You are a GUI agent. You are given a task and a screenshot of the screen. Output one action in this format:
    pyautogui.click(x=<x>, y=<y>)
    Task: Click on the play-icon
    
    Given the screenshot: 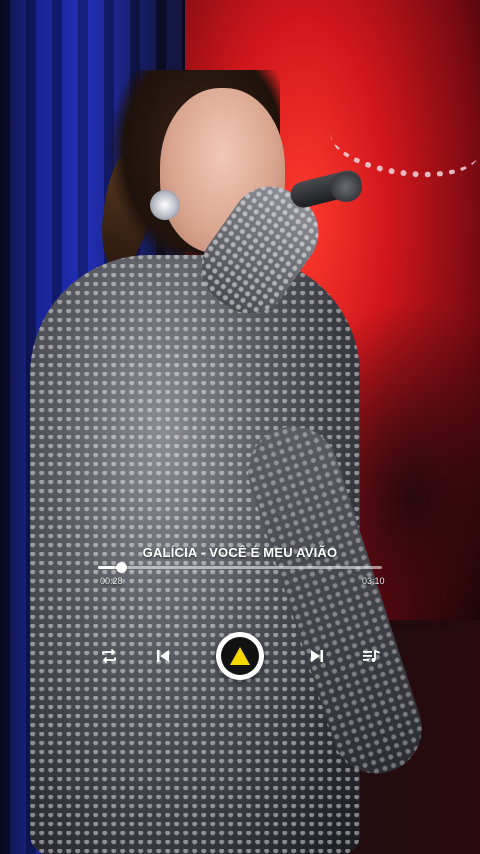 What is the action you would take?
    pyautogui.click(x=240, y=656)
    